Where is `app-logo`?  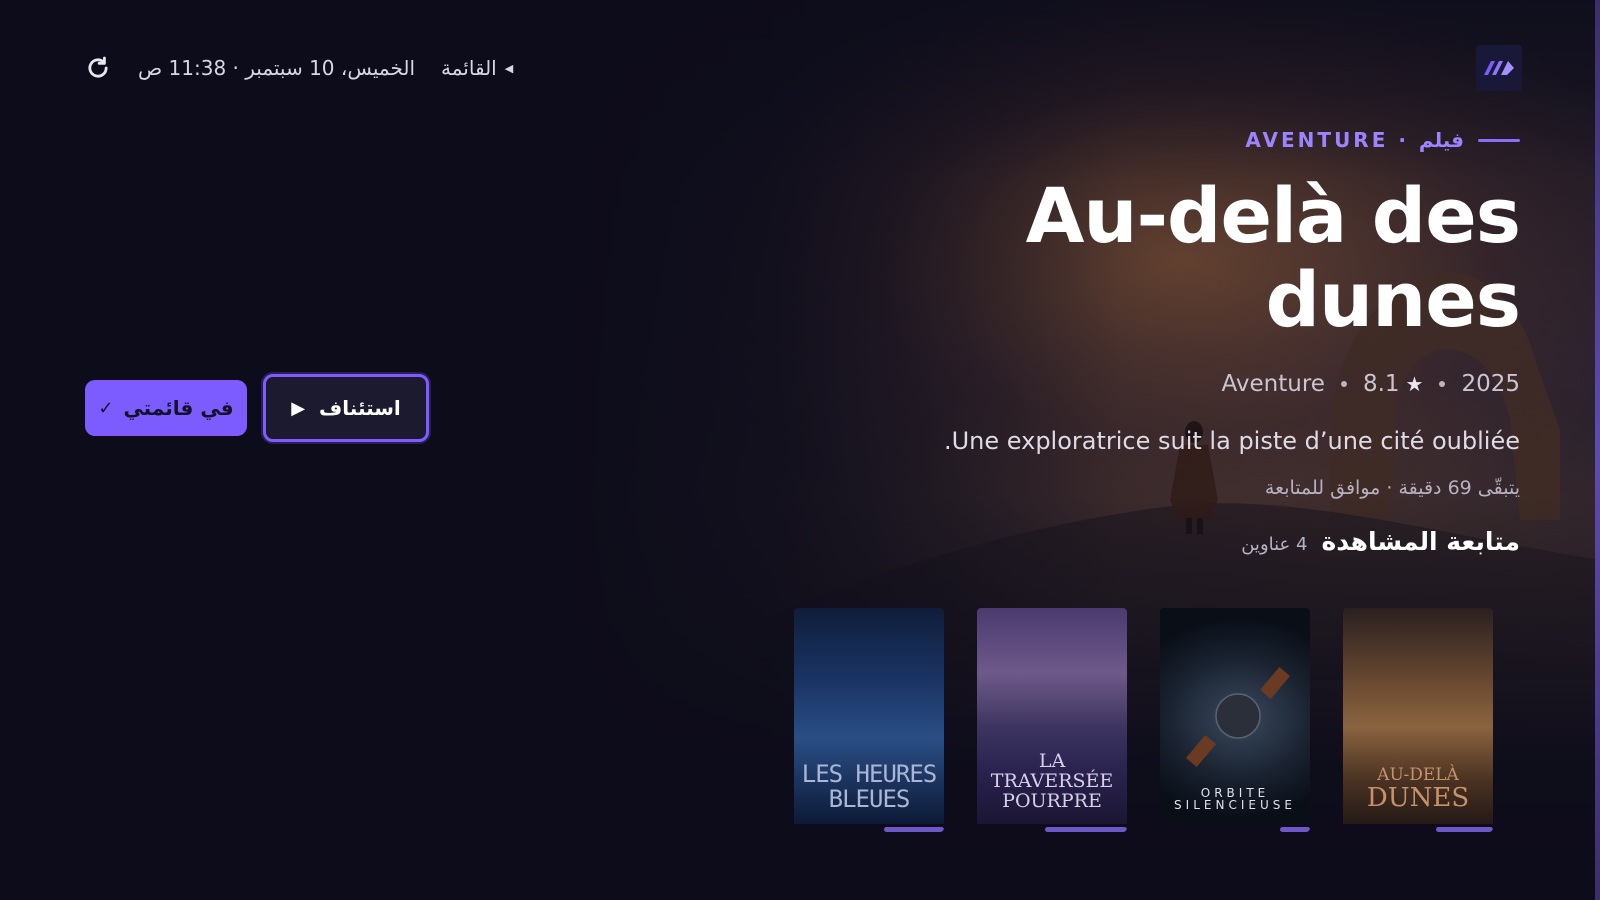 app-logo is located at coordinates (1499, 68).